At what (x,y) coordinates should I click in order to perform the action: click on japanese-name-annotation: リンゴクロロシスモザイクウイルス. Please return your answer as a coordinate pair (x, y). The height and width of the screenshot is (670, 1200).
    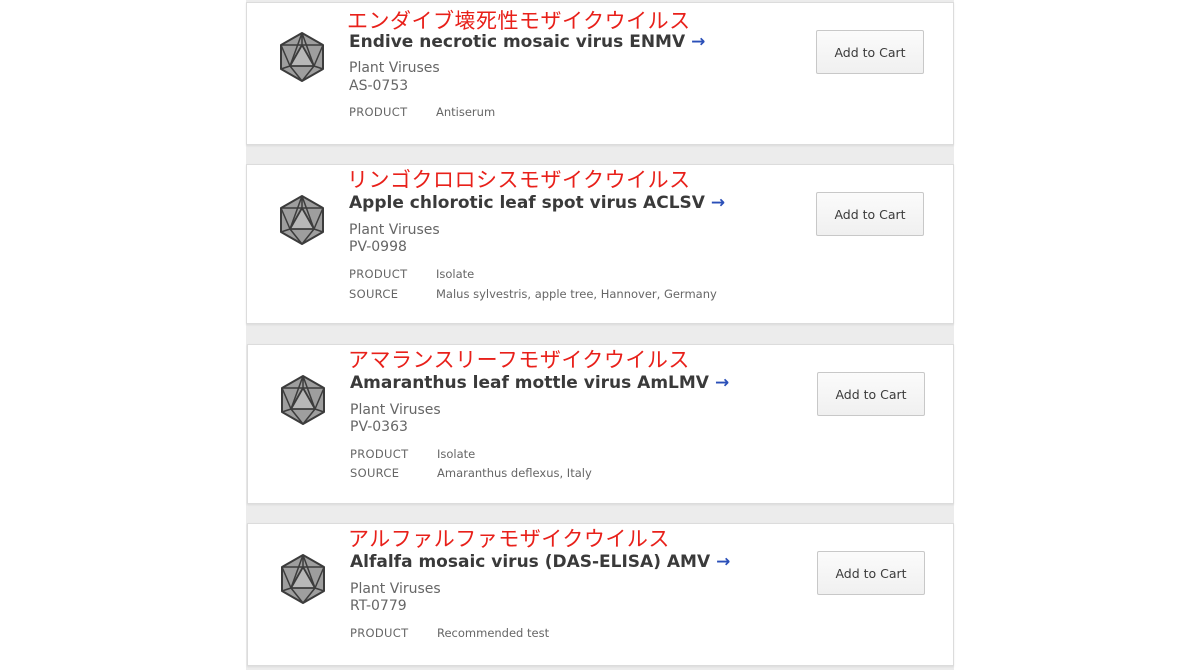
    Looking at the image, I should click on (519, 180).